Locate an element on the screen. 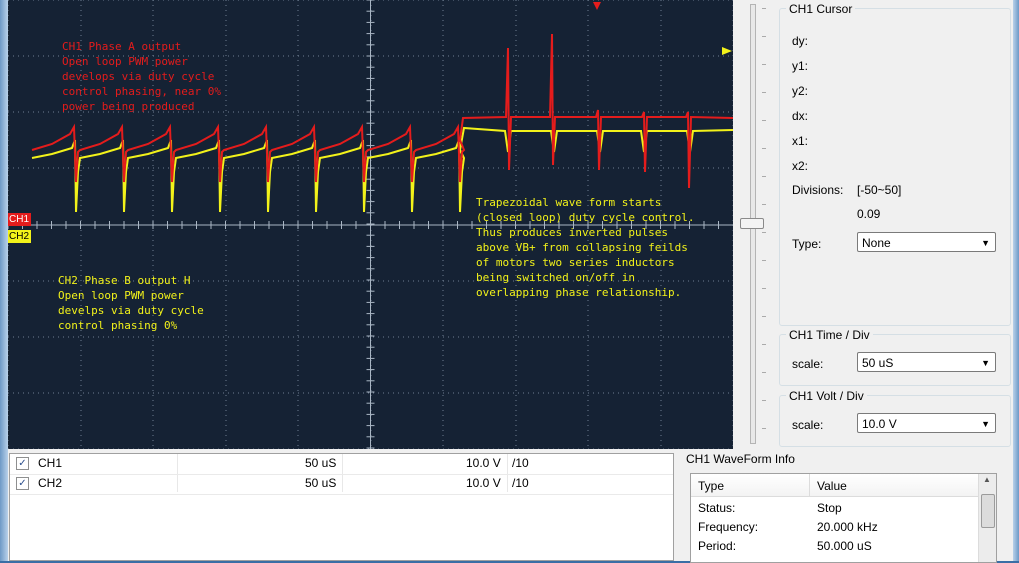 The width and height of the screenshot is (1019, 563). cursor-group-title: CH1 Cursor is located at coordinates (821, 9).